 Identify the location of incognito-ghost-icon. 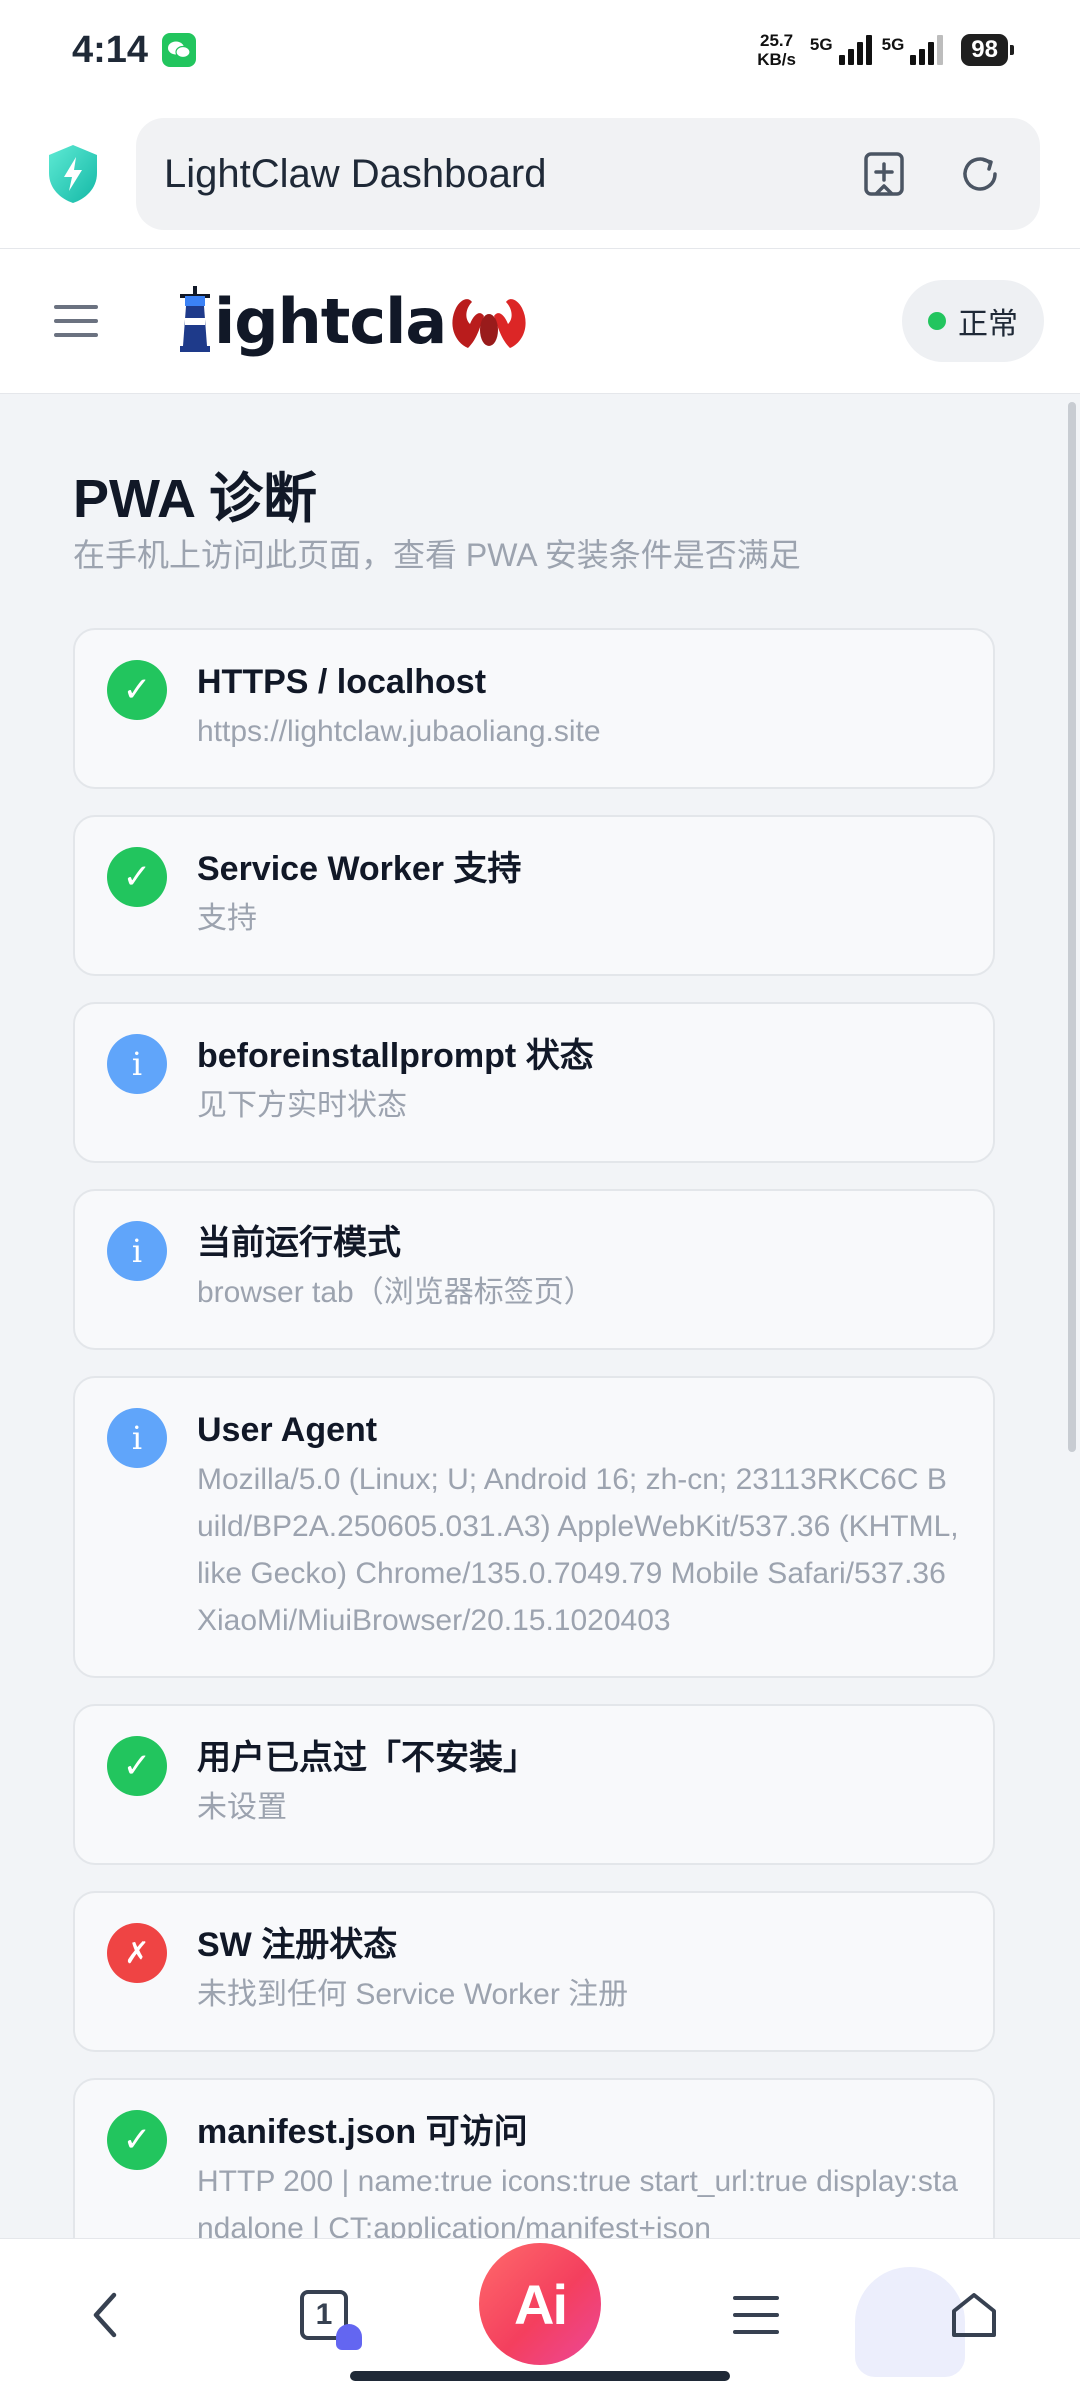
(349, 2337).